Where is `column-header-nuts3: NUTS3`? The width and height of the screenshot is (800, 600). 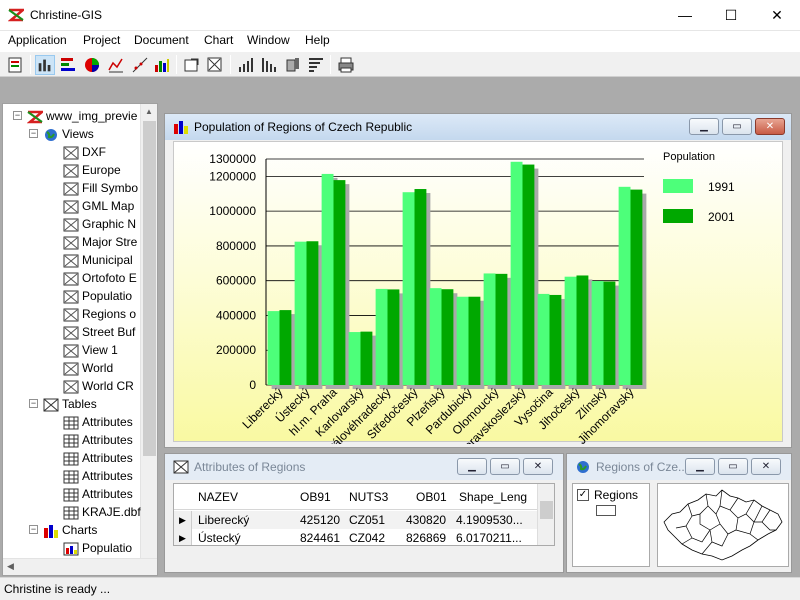
column-header-nuts3: NUTS3 is located at coordinates (368, 497).